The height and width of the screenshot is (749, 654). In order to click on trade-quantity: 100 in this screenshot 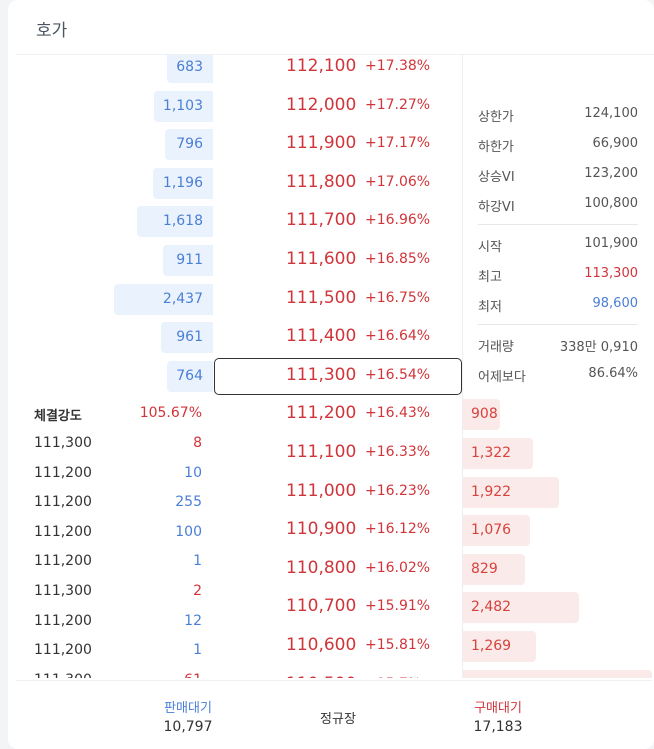, I will do `click(188, 531)`.